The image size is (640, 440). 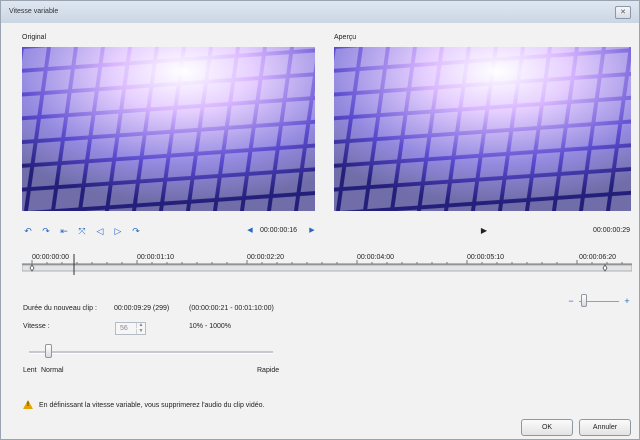 I want to click on duration-range: (00:00:00:21 - 00:01:10:00), so click(x=231, y=308).